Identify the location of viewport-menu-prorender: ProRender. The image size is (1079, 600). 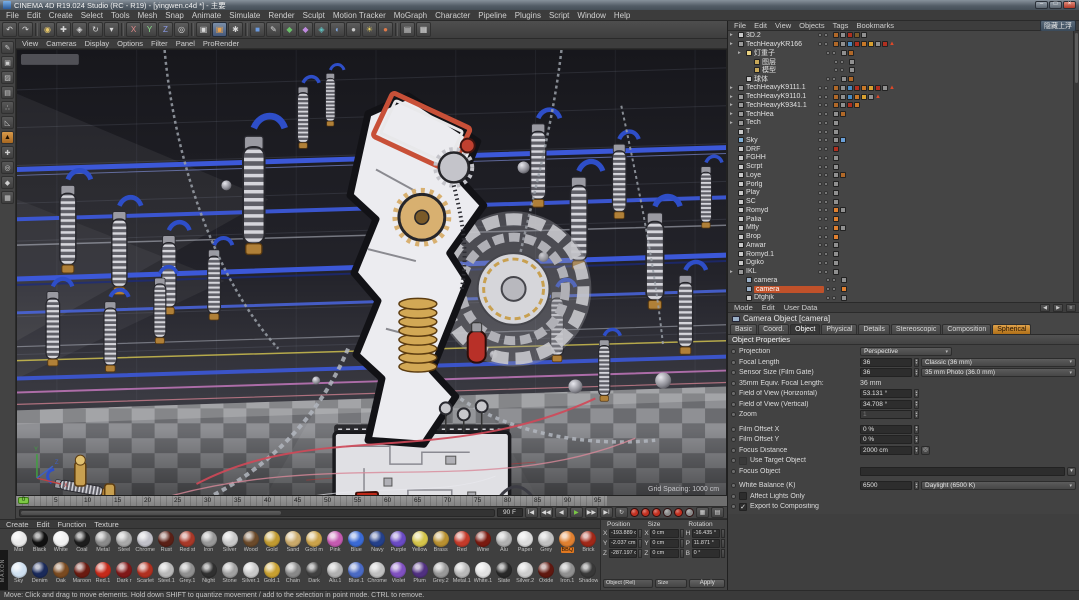
(221, 43).